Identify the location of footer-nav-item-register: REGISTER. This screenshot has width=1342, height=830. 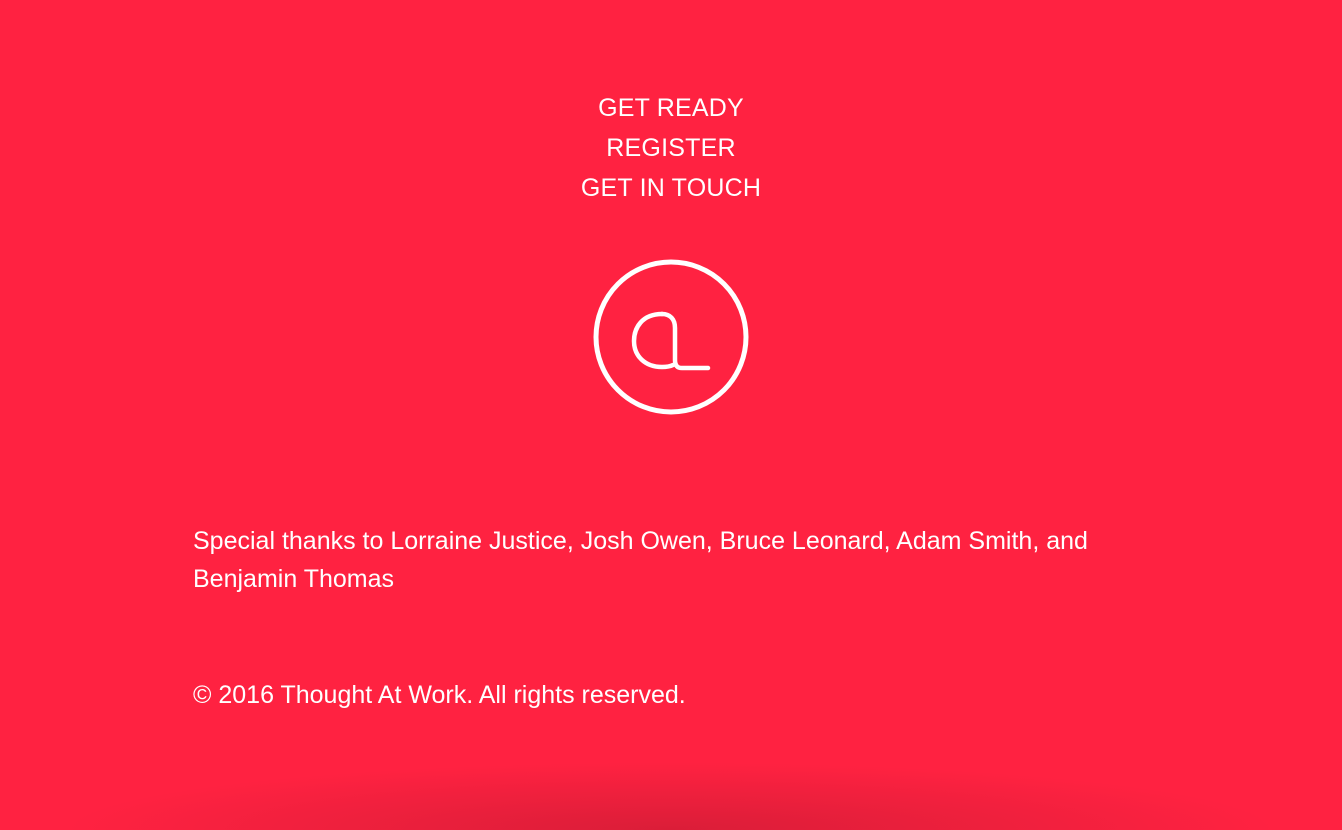
(671, 148).